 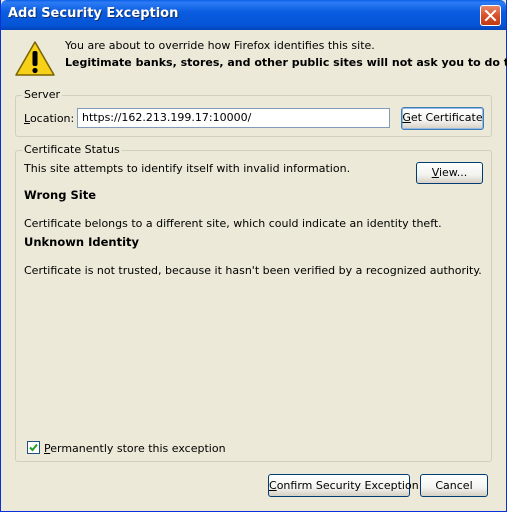 I want to click on location-label: Location:, so click(x=49, y=118).